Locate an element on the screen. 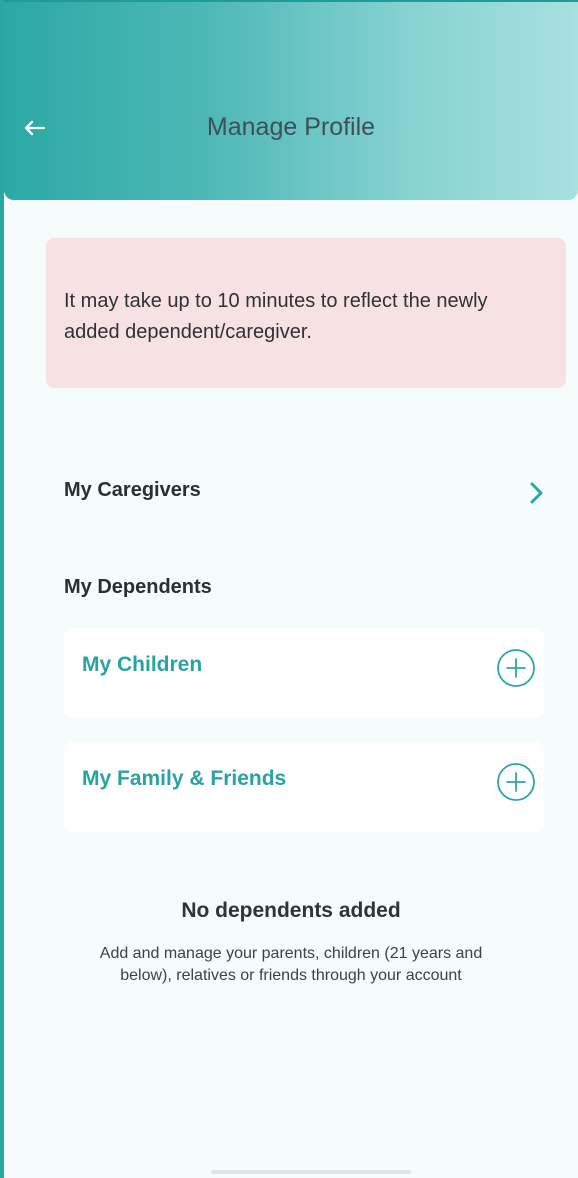 The width and height of the screenshot is (578, 1178). empty-state-title: No dependents added is located at coordinates (291, 910).